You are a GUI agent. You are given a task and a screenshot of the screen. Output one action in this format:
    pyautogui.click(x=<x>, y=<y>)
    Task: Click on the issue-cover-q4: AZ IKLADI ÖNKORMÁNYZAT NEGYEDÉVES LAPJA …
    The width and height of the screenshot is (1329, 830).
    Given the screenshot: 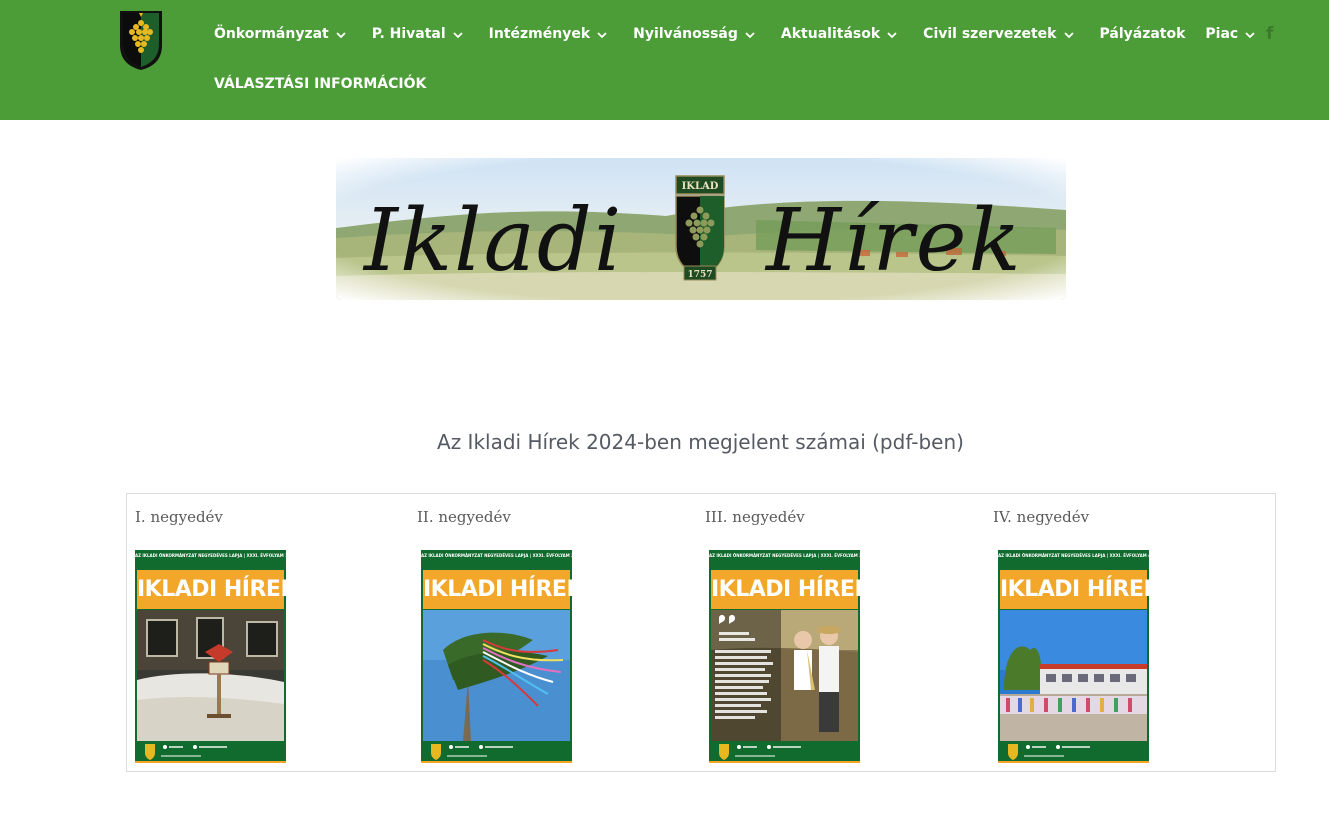 What is the action you would take?
    pyautogui.click(x=1073, y=656)
    